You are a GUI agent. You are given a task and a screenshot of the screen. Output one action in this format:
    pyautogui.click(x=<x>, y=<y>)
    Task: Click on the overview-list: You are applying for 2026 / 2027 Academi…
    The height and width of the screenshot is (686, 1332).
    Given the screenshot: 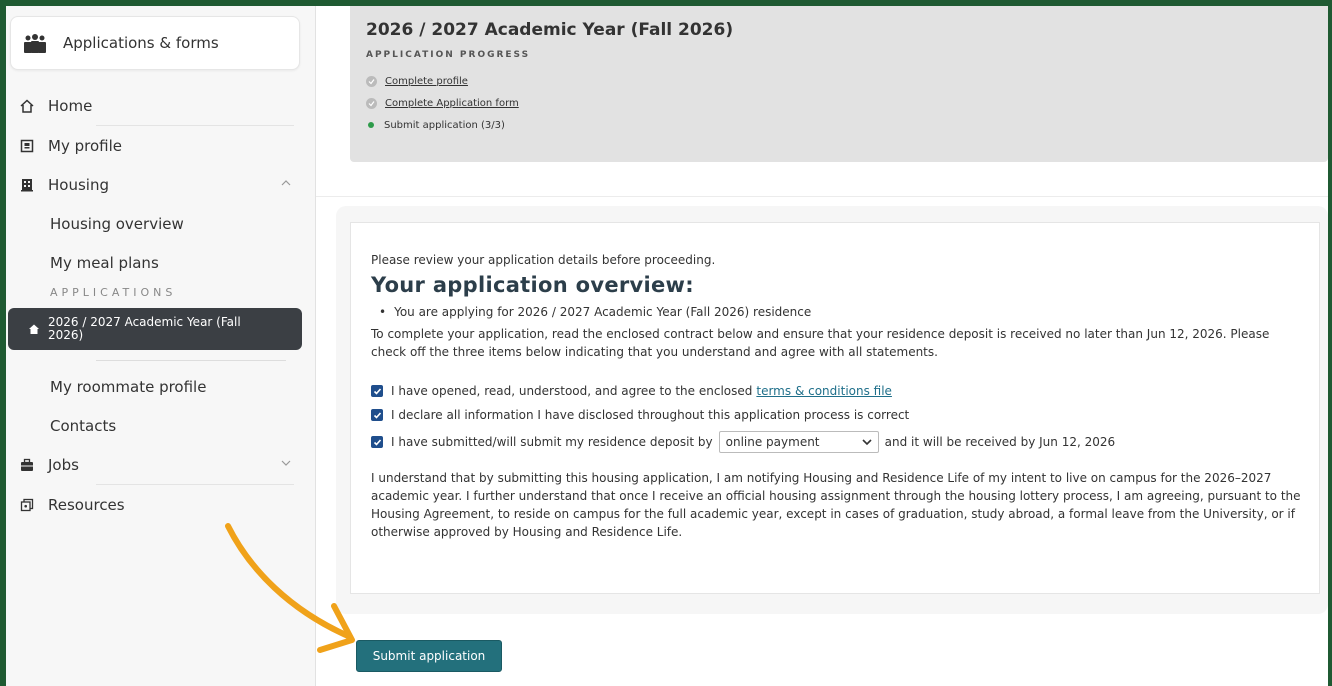 What is the action you would take?
    pyautogui.click(x=836, y=312)
    